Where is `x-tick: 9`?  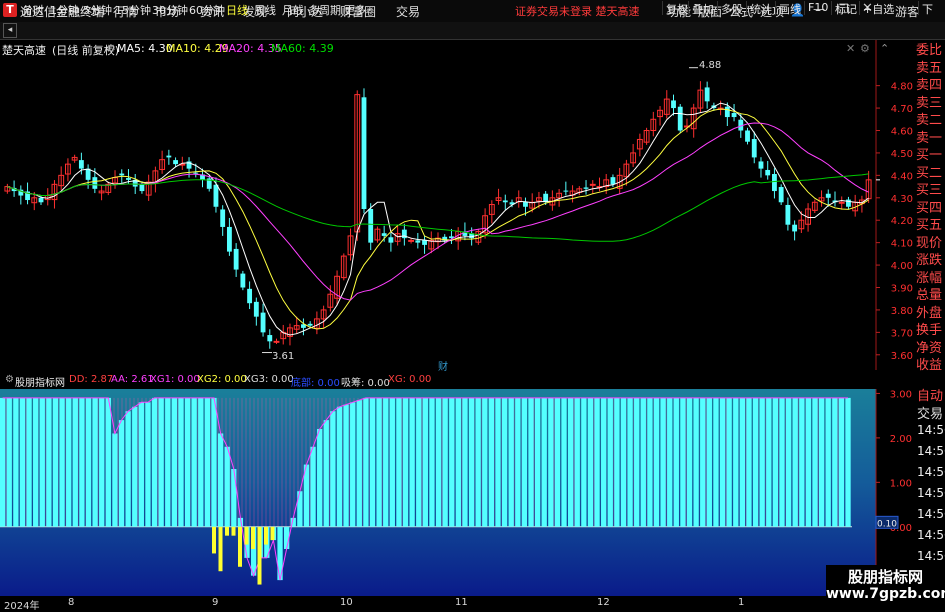 x-tick: 9 is located at coordinates (215, 602).